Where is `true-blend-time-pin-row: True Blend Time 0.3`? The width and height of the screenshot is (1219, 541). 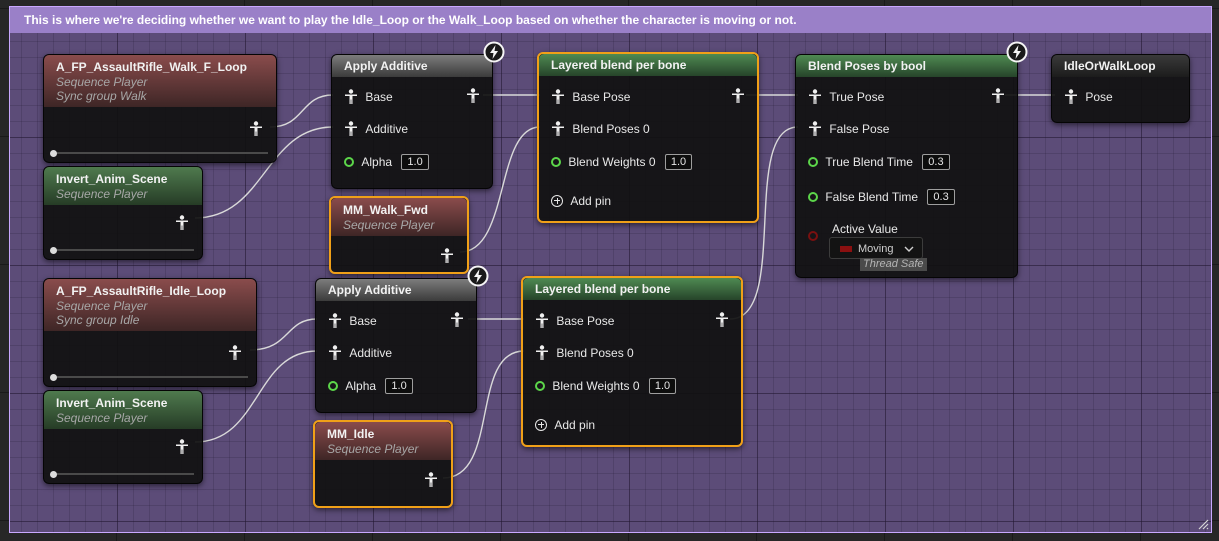 true-blend-time-pin-row: True Blend Time 0.3 is located at coordinates (906, 161).